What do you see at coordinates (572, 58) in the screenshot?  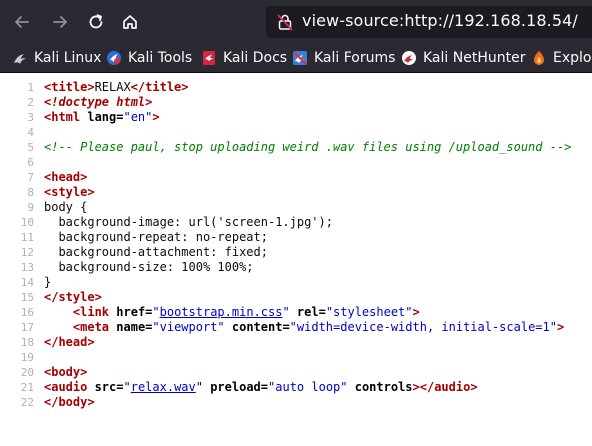 I see `bookmark-label: Exploit` at bounding box center [572, 58].